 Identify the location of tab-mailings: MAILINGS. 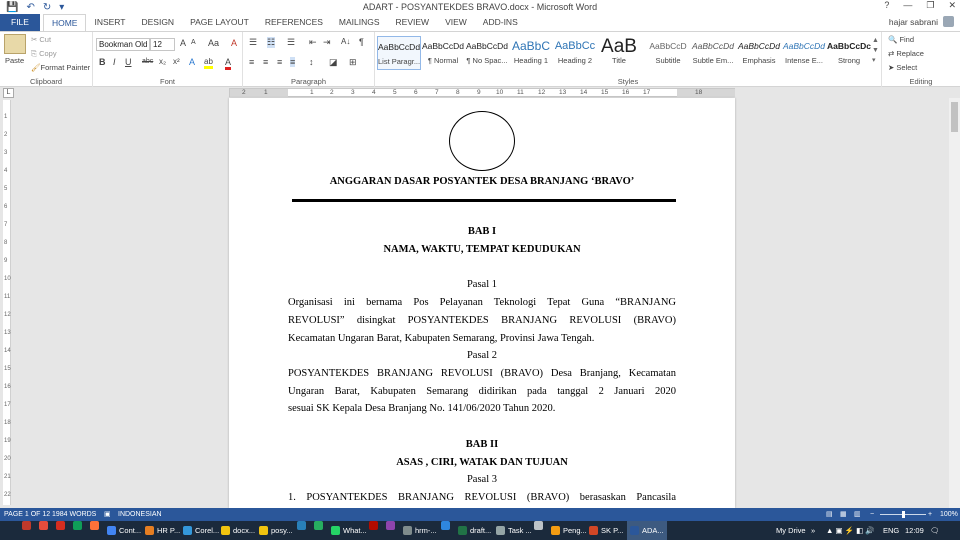
(359, 22).